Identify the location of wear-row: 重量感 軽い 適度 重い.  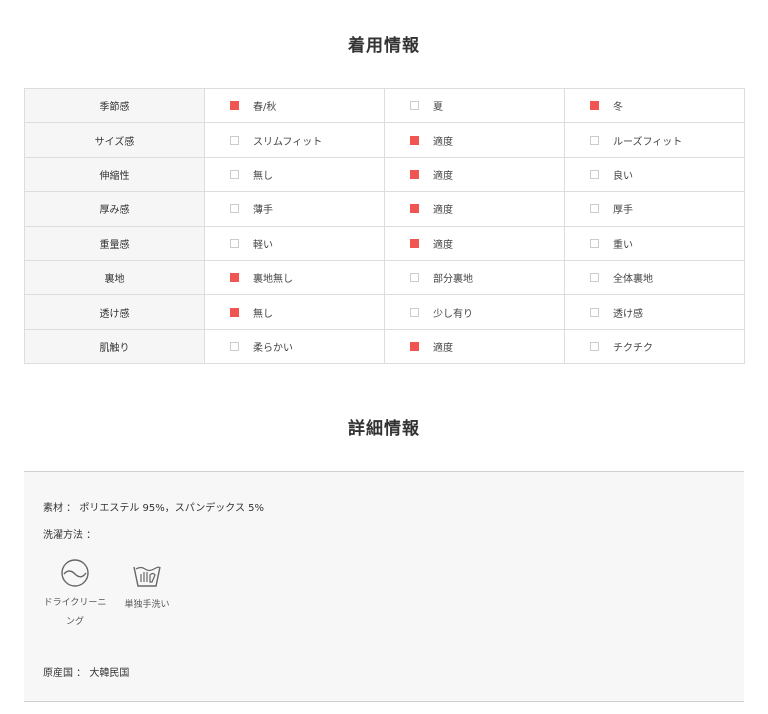
(384, 243).